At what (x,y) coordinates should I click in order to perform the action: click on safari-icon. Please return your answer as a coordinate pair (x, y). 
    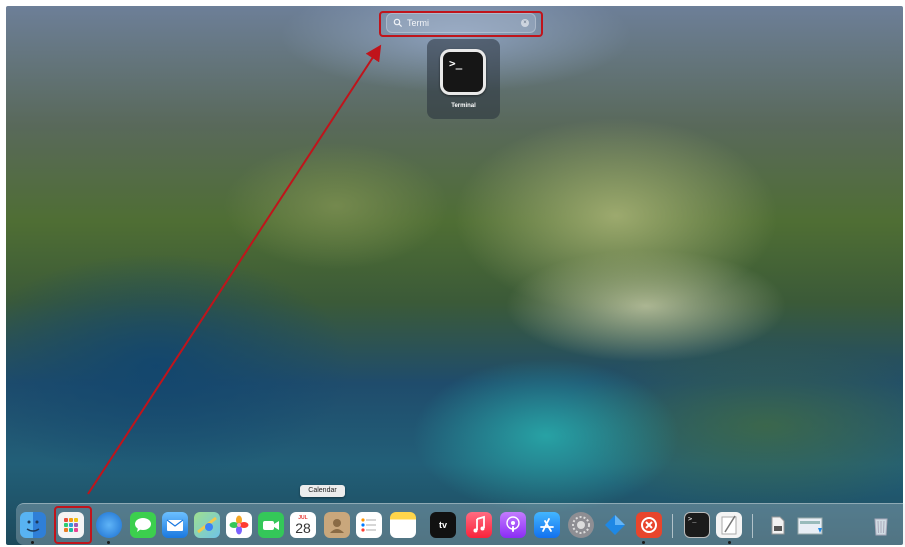
    Looking at the image, I should click on (109, 525).